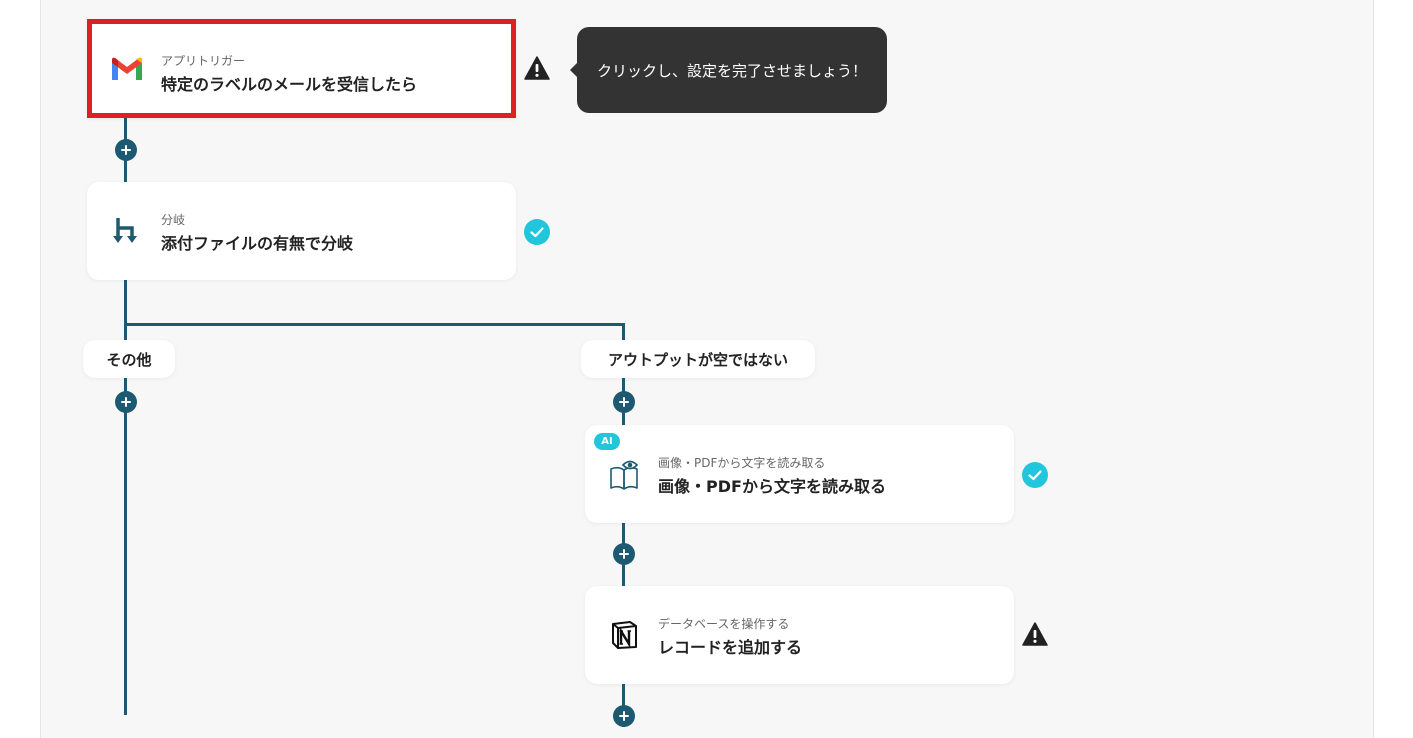  What do you see at coordinates (173, 220) in the screenshot?
I see `step-category-label: 分岐` at bounding box center [173, 220].